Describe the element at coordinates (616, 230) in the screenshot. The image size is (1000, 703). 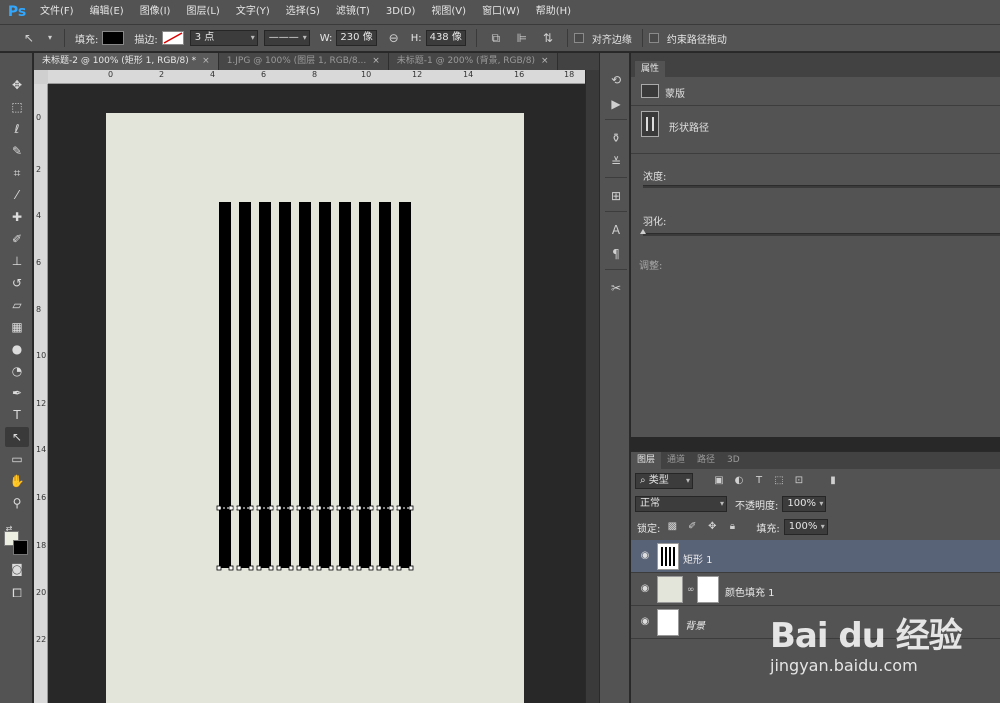
I see `character-panel-icon: A` at that location.